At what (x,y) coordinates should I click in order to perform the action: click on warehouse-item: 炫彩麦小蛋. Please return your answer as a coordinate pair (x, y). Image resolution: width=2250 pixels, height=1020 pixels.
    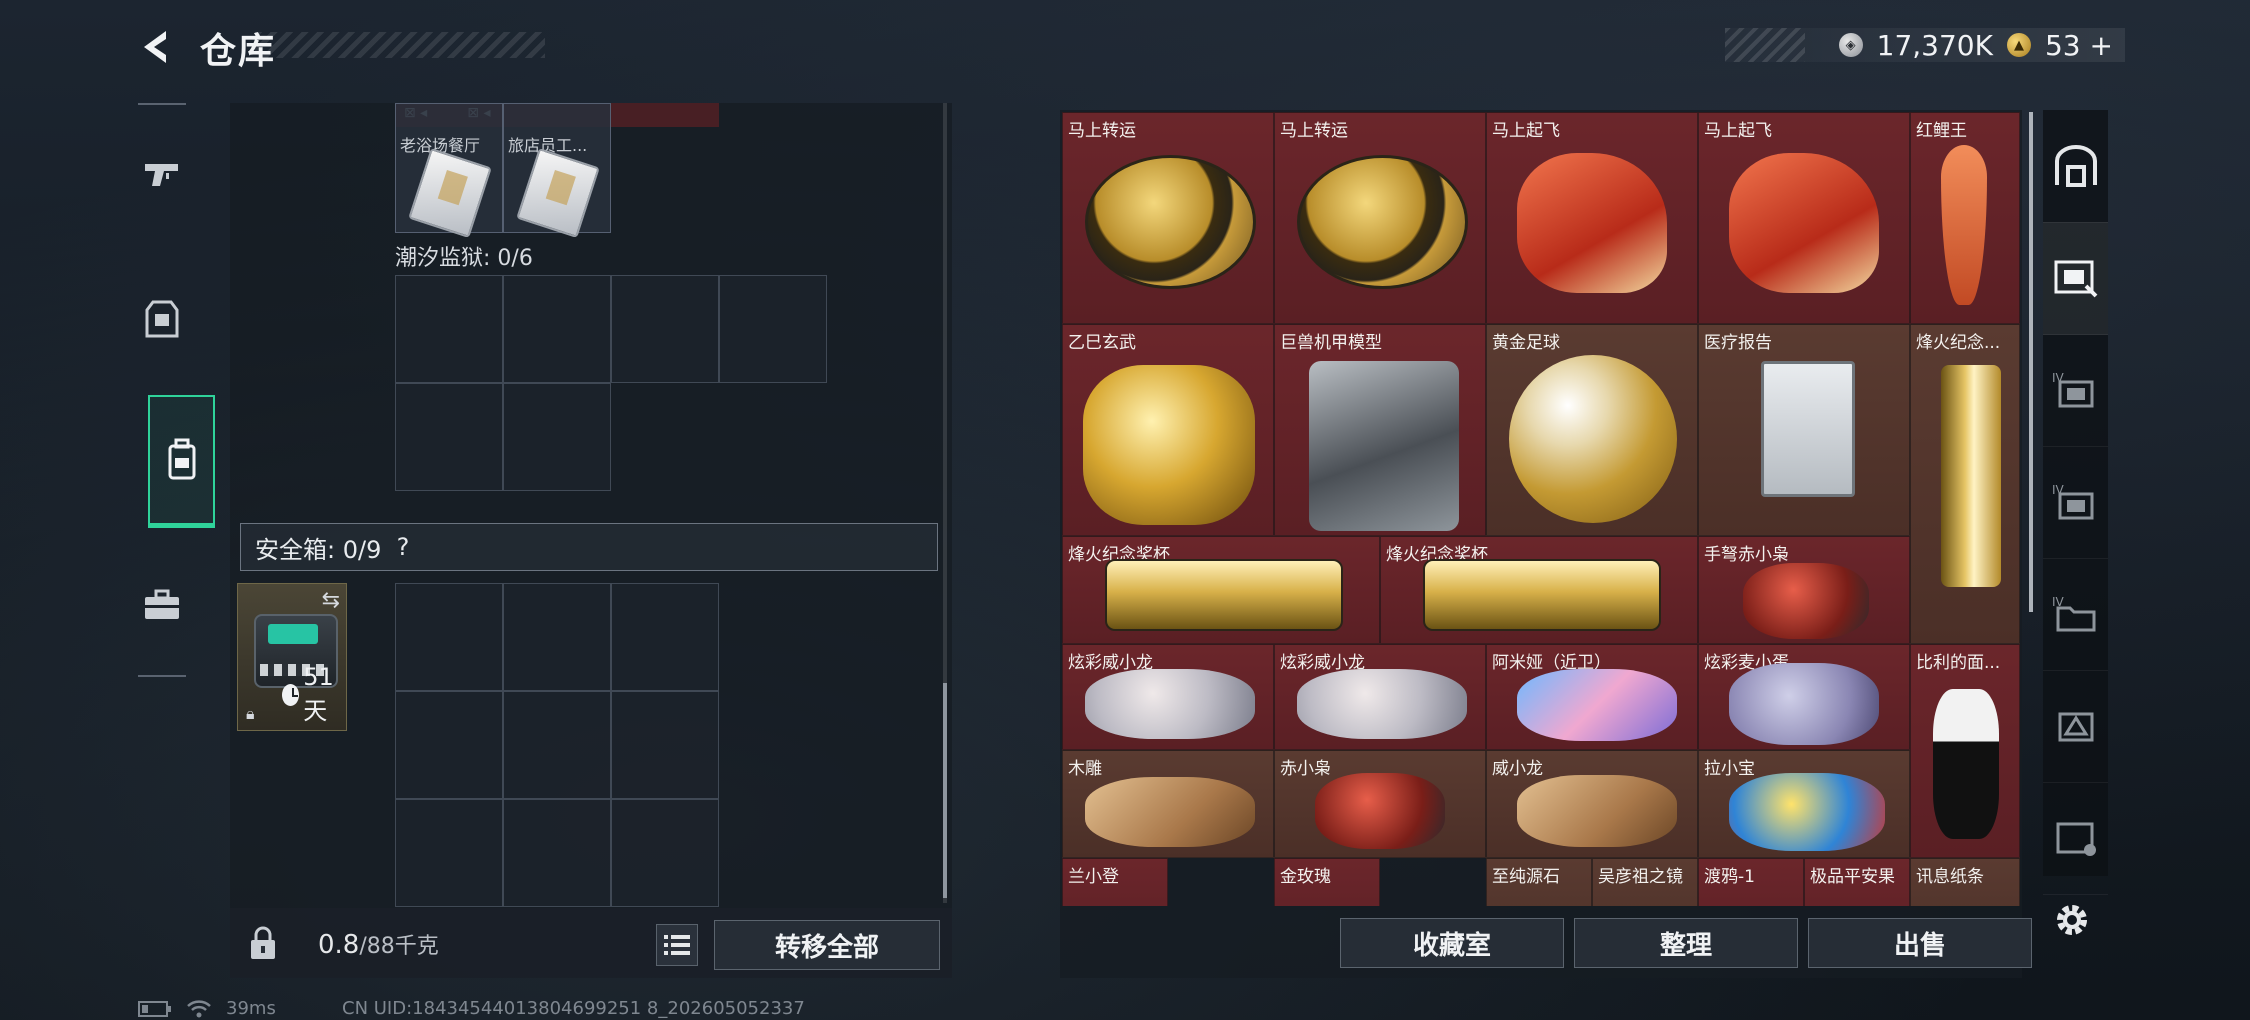
    Looking at the image, I should click on (1804, 697).